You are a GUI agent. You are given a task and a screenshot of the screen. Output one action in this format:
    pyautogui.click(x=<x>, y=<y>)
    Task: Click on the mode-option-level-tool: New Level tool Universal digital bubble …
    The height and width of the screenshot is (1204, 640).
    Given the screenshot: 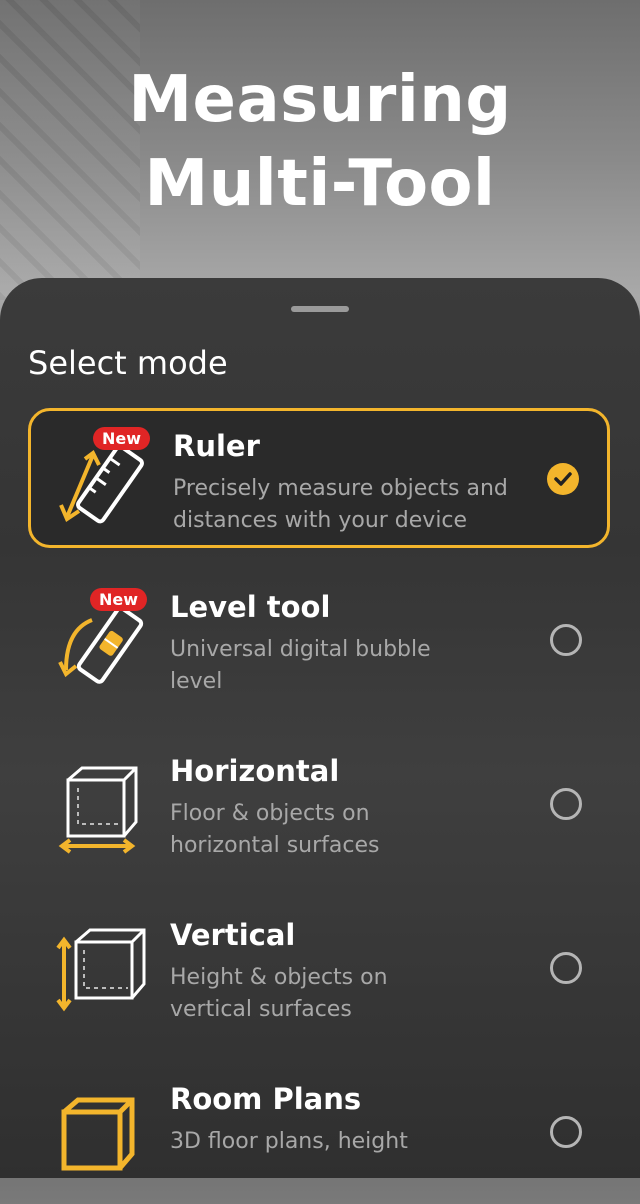 What is the action you would take?
    pyautogui.click(x=319, y=642)
    